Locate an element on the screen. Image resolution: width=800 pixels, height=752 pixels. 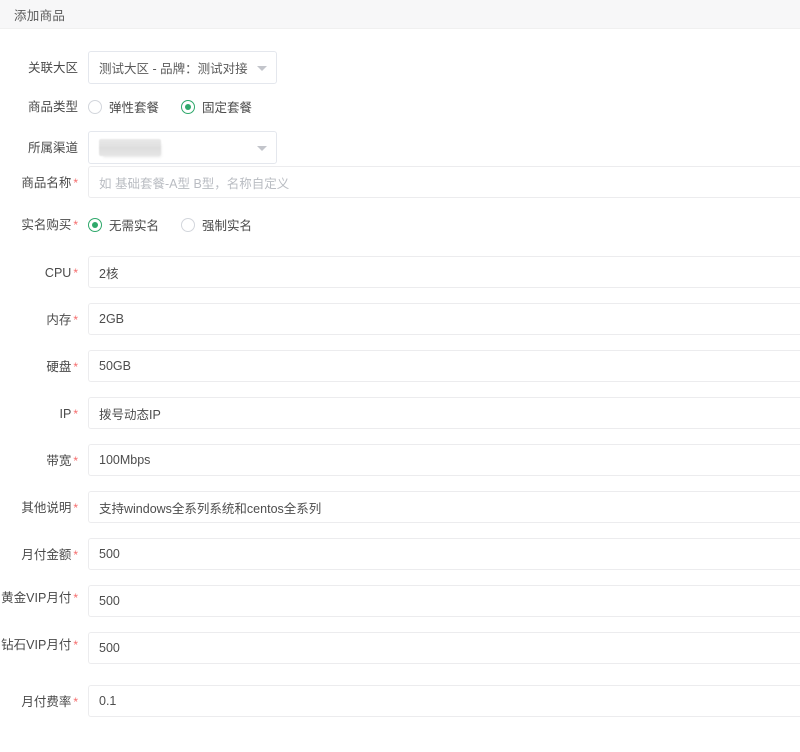
label-product-type: 商品类型 is located at coordinates (39, 102).